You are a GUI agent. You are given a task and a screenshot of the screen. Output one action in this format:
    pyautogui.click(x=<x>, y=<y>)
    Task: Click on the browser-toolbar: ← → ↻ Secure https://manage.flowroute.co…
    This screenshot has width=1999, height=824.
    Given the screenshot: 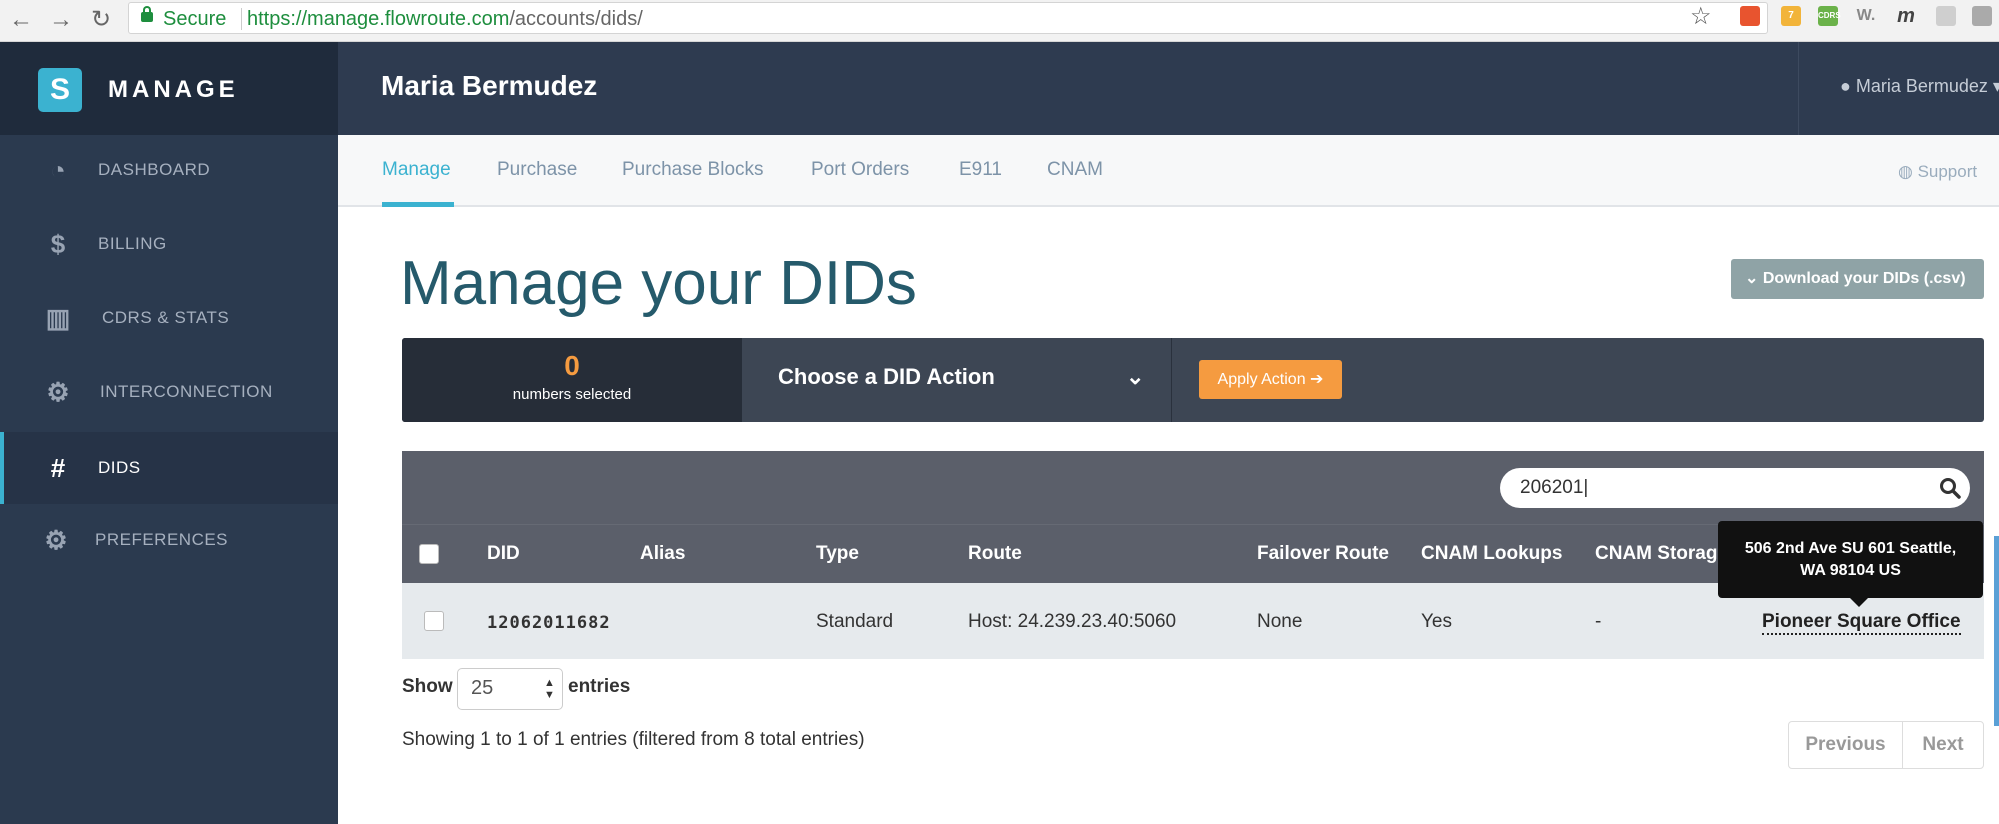 What is the action you would take?
    pyautogui.click(x=999, y=21)
    